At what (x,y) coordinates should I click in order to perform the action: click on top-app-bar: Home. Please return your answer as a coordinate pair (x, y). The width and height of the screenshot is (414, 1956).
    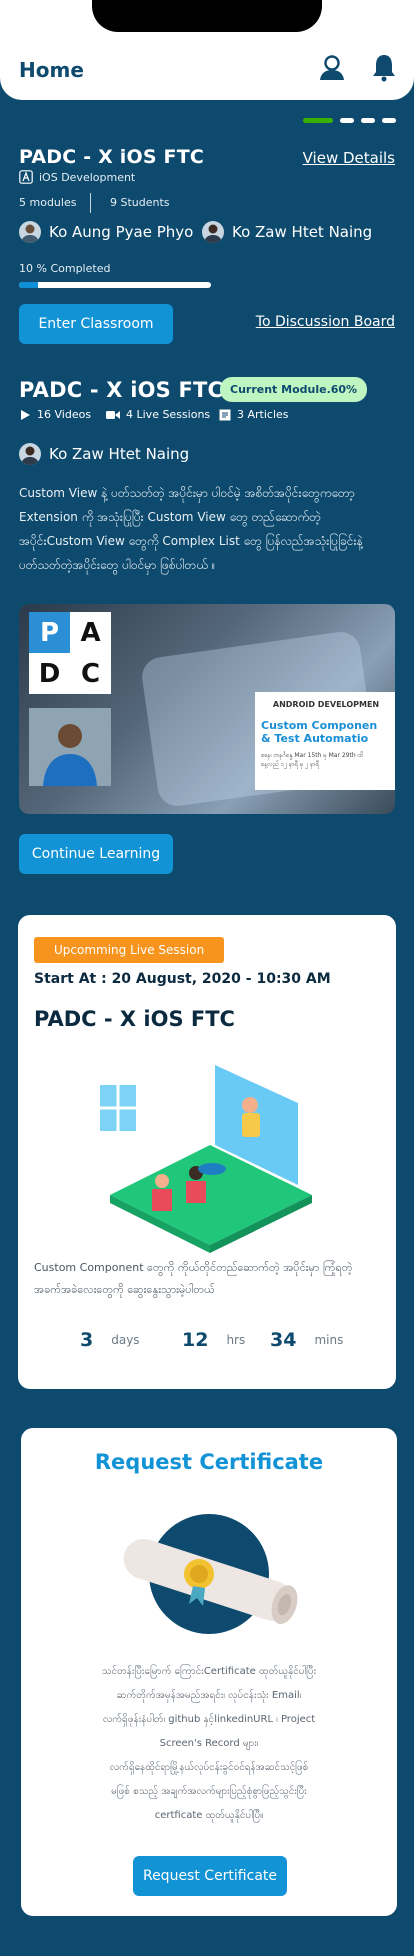
    Looking at the image, I should click on (207, 50).